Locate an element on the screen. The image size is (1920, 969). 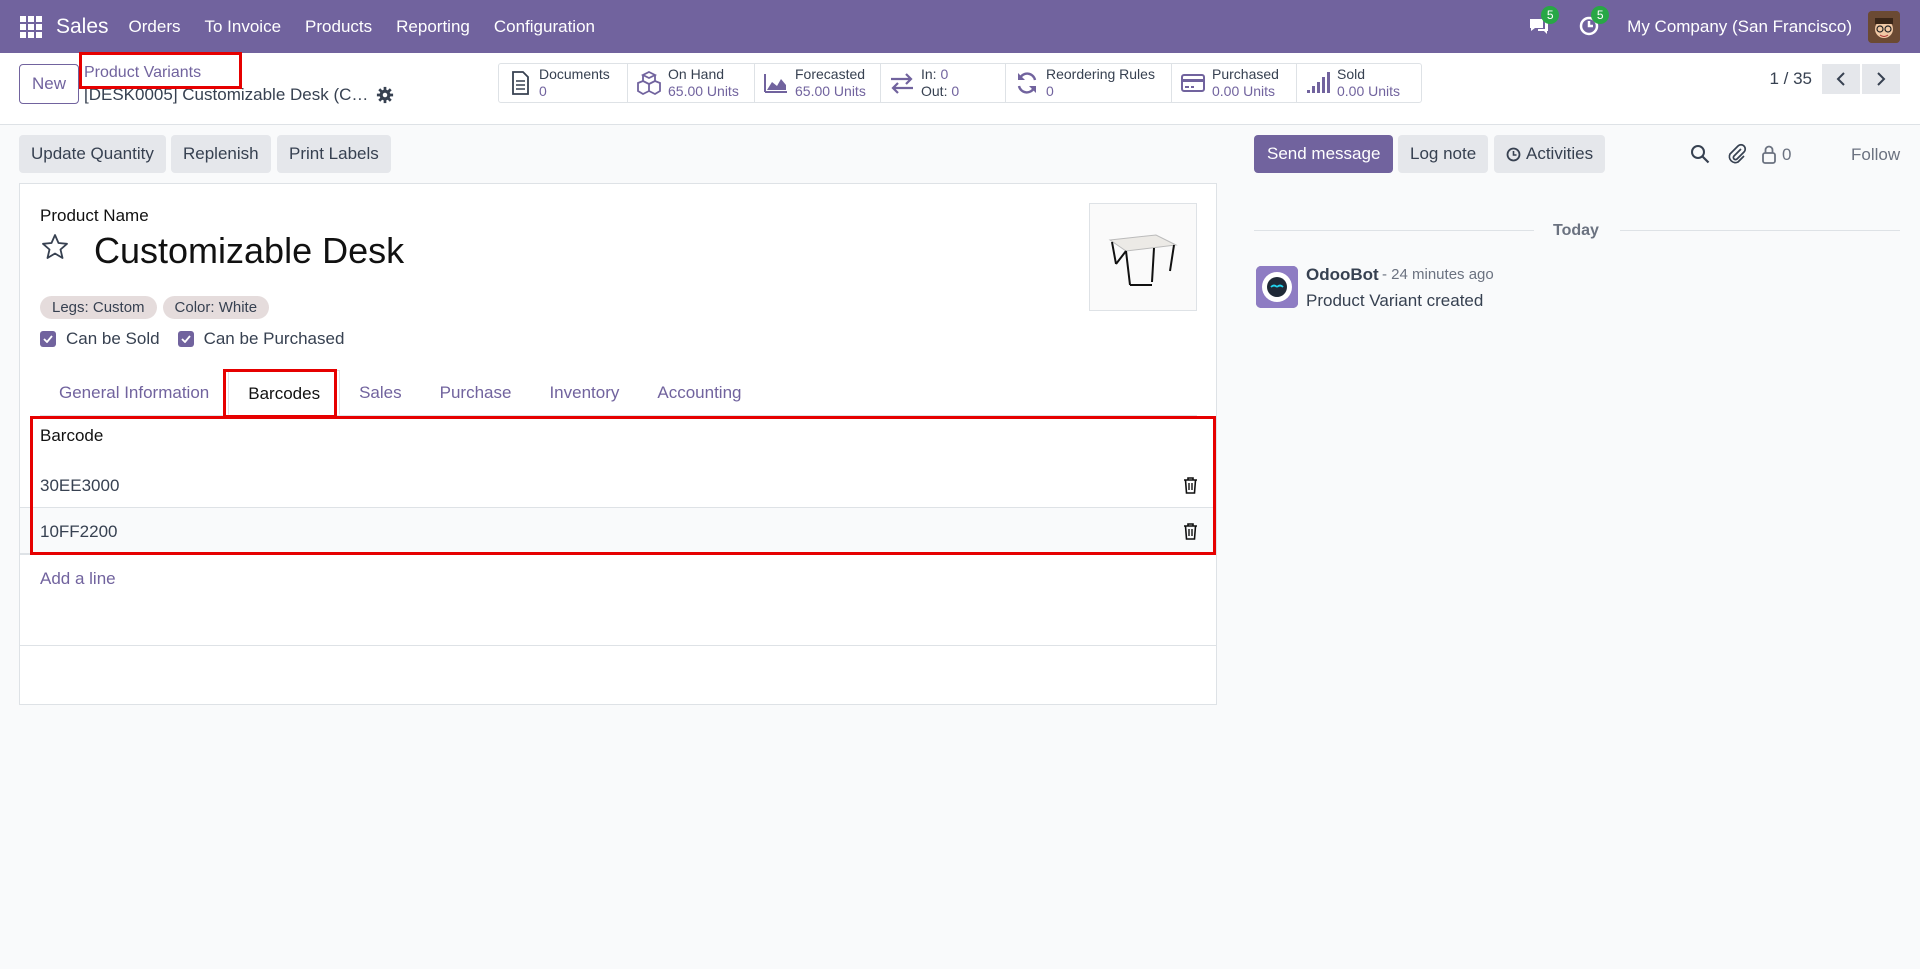
documents-title: Documents is located at coordinates (574, 74).